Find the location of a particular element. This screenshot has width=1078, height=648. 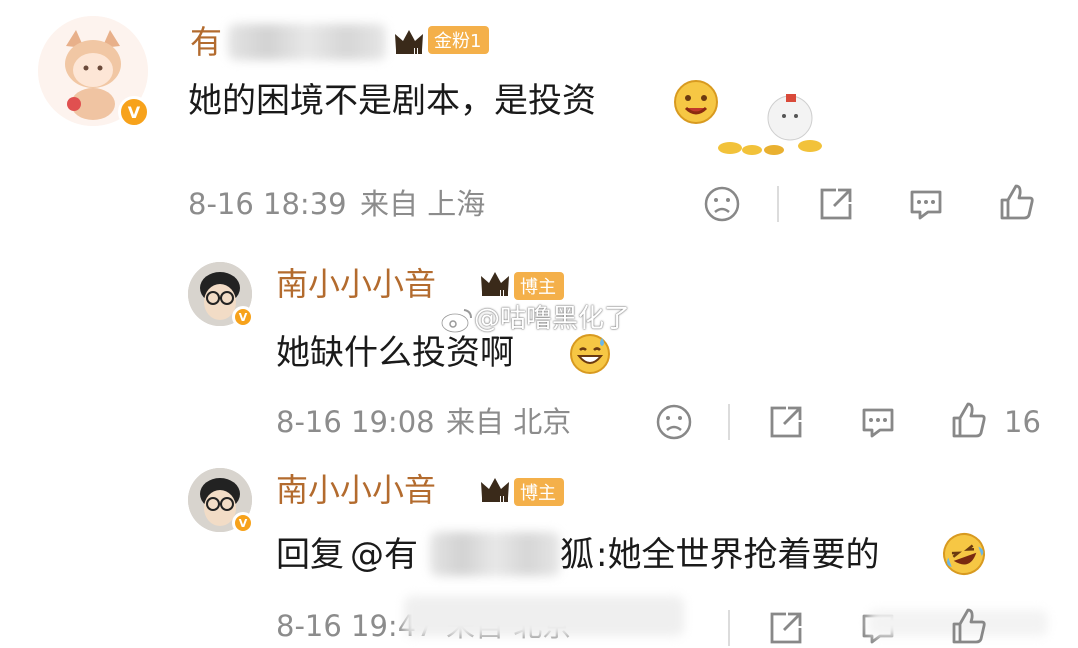

comment-text: :她全世界抢着要的 is located at coordinates (738, 555).